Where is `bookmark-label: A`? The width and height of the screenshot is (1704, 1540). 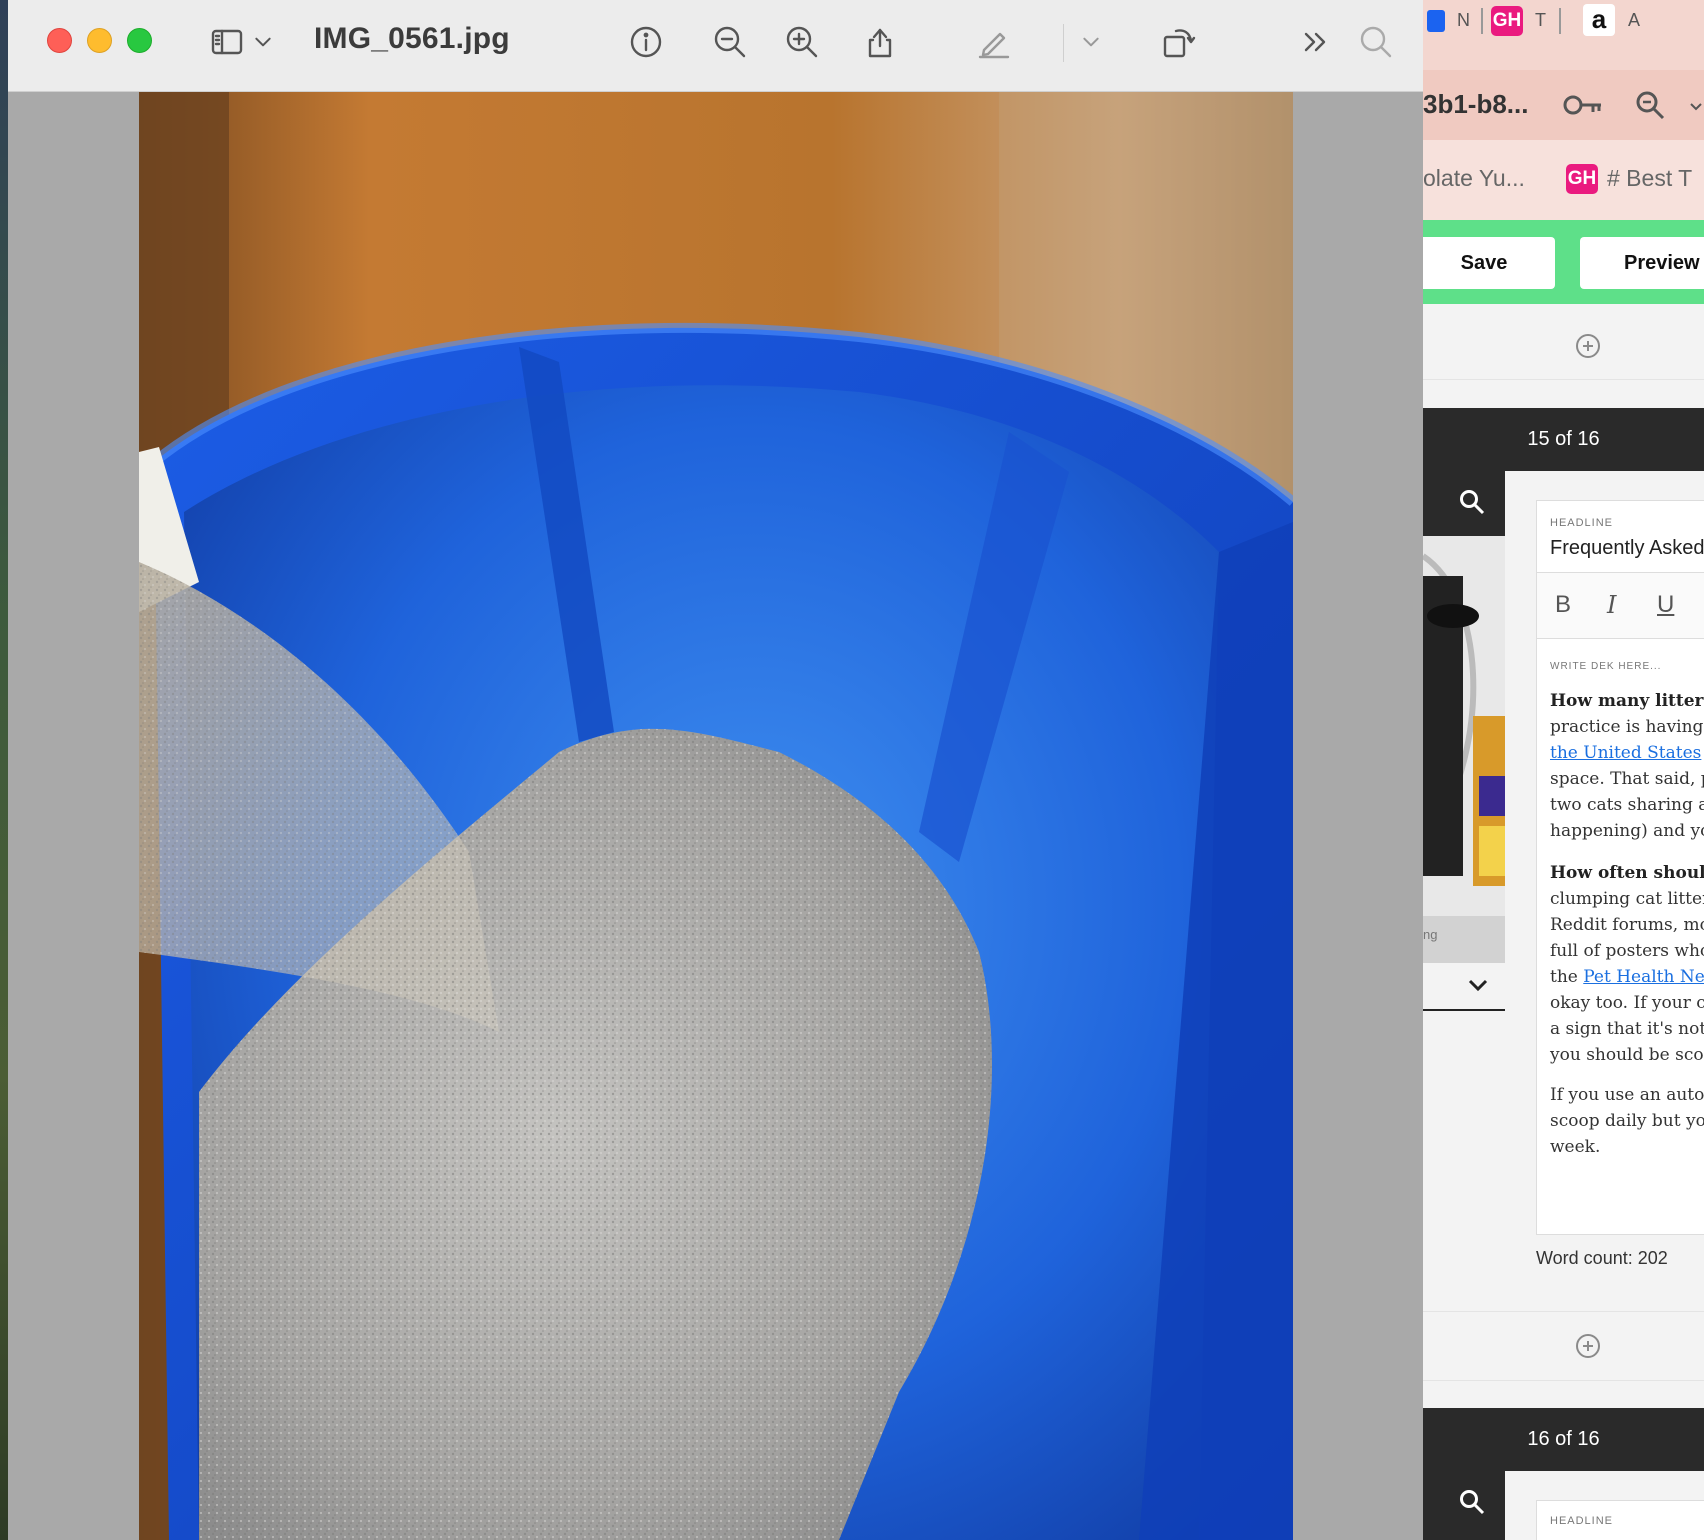 bookmark-label: A is located at coordinates (1634, 20).